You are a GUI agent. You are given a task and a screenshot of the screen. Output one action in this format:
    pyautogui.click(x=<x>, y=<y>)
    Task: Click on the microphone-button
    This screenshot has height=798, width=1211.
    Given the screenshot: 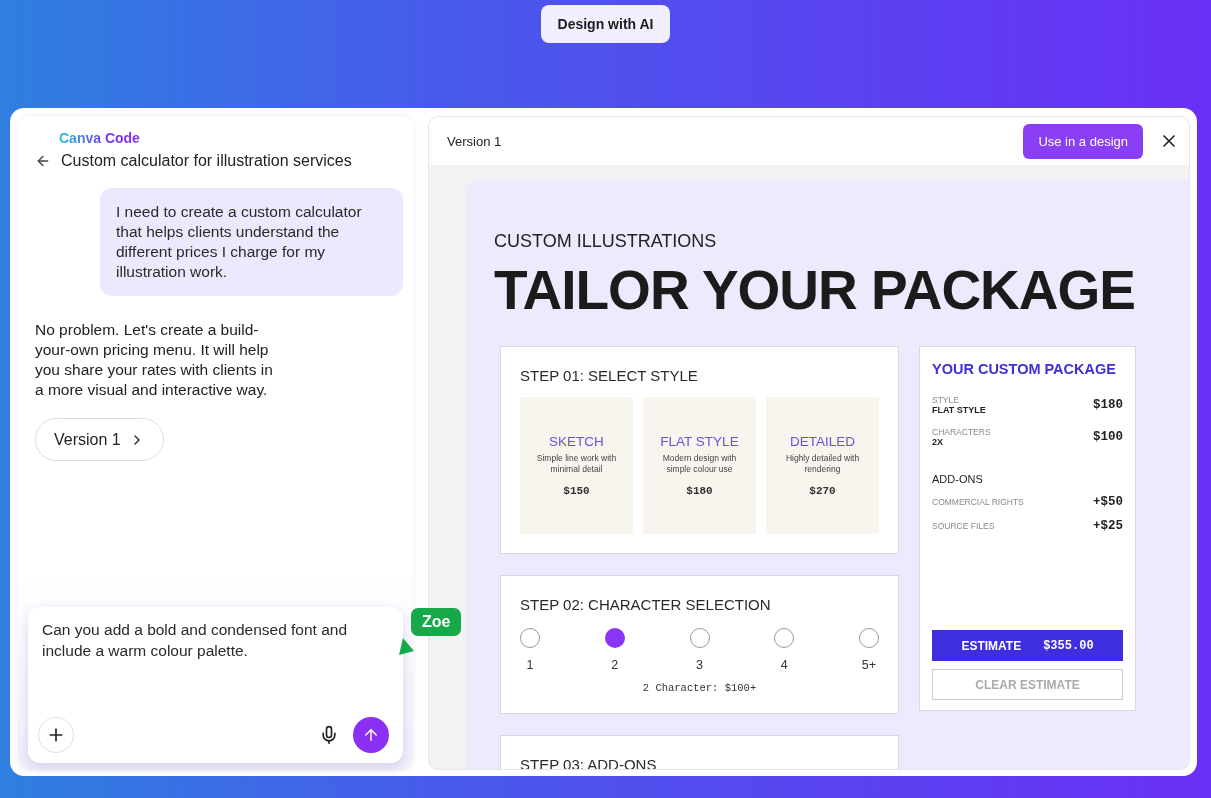 What is the action you would take?
    pyautogui.click(x=329, y=735)
    